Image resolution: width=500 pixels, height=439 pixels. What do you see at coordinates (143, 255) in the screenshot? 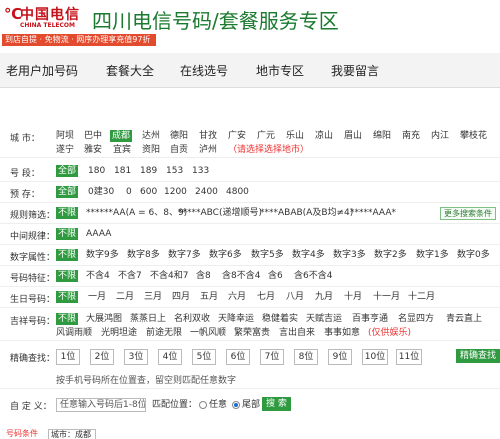
I see `digit-attr-option: 数字8多` at bounding box center [143, 255].